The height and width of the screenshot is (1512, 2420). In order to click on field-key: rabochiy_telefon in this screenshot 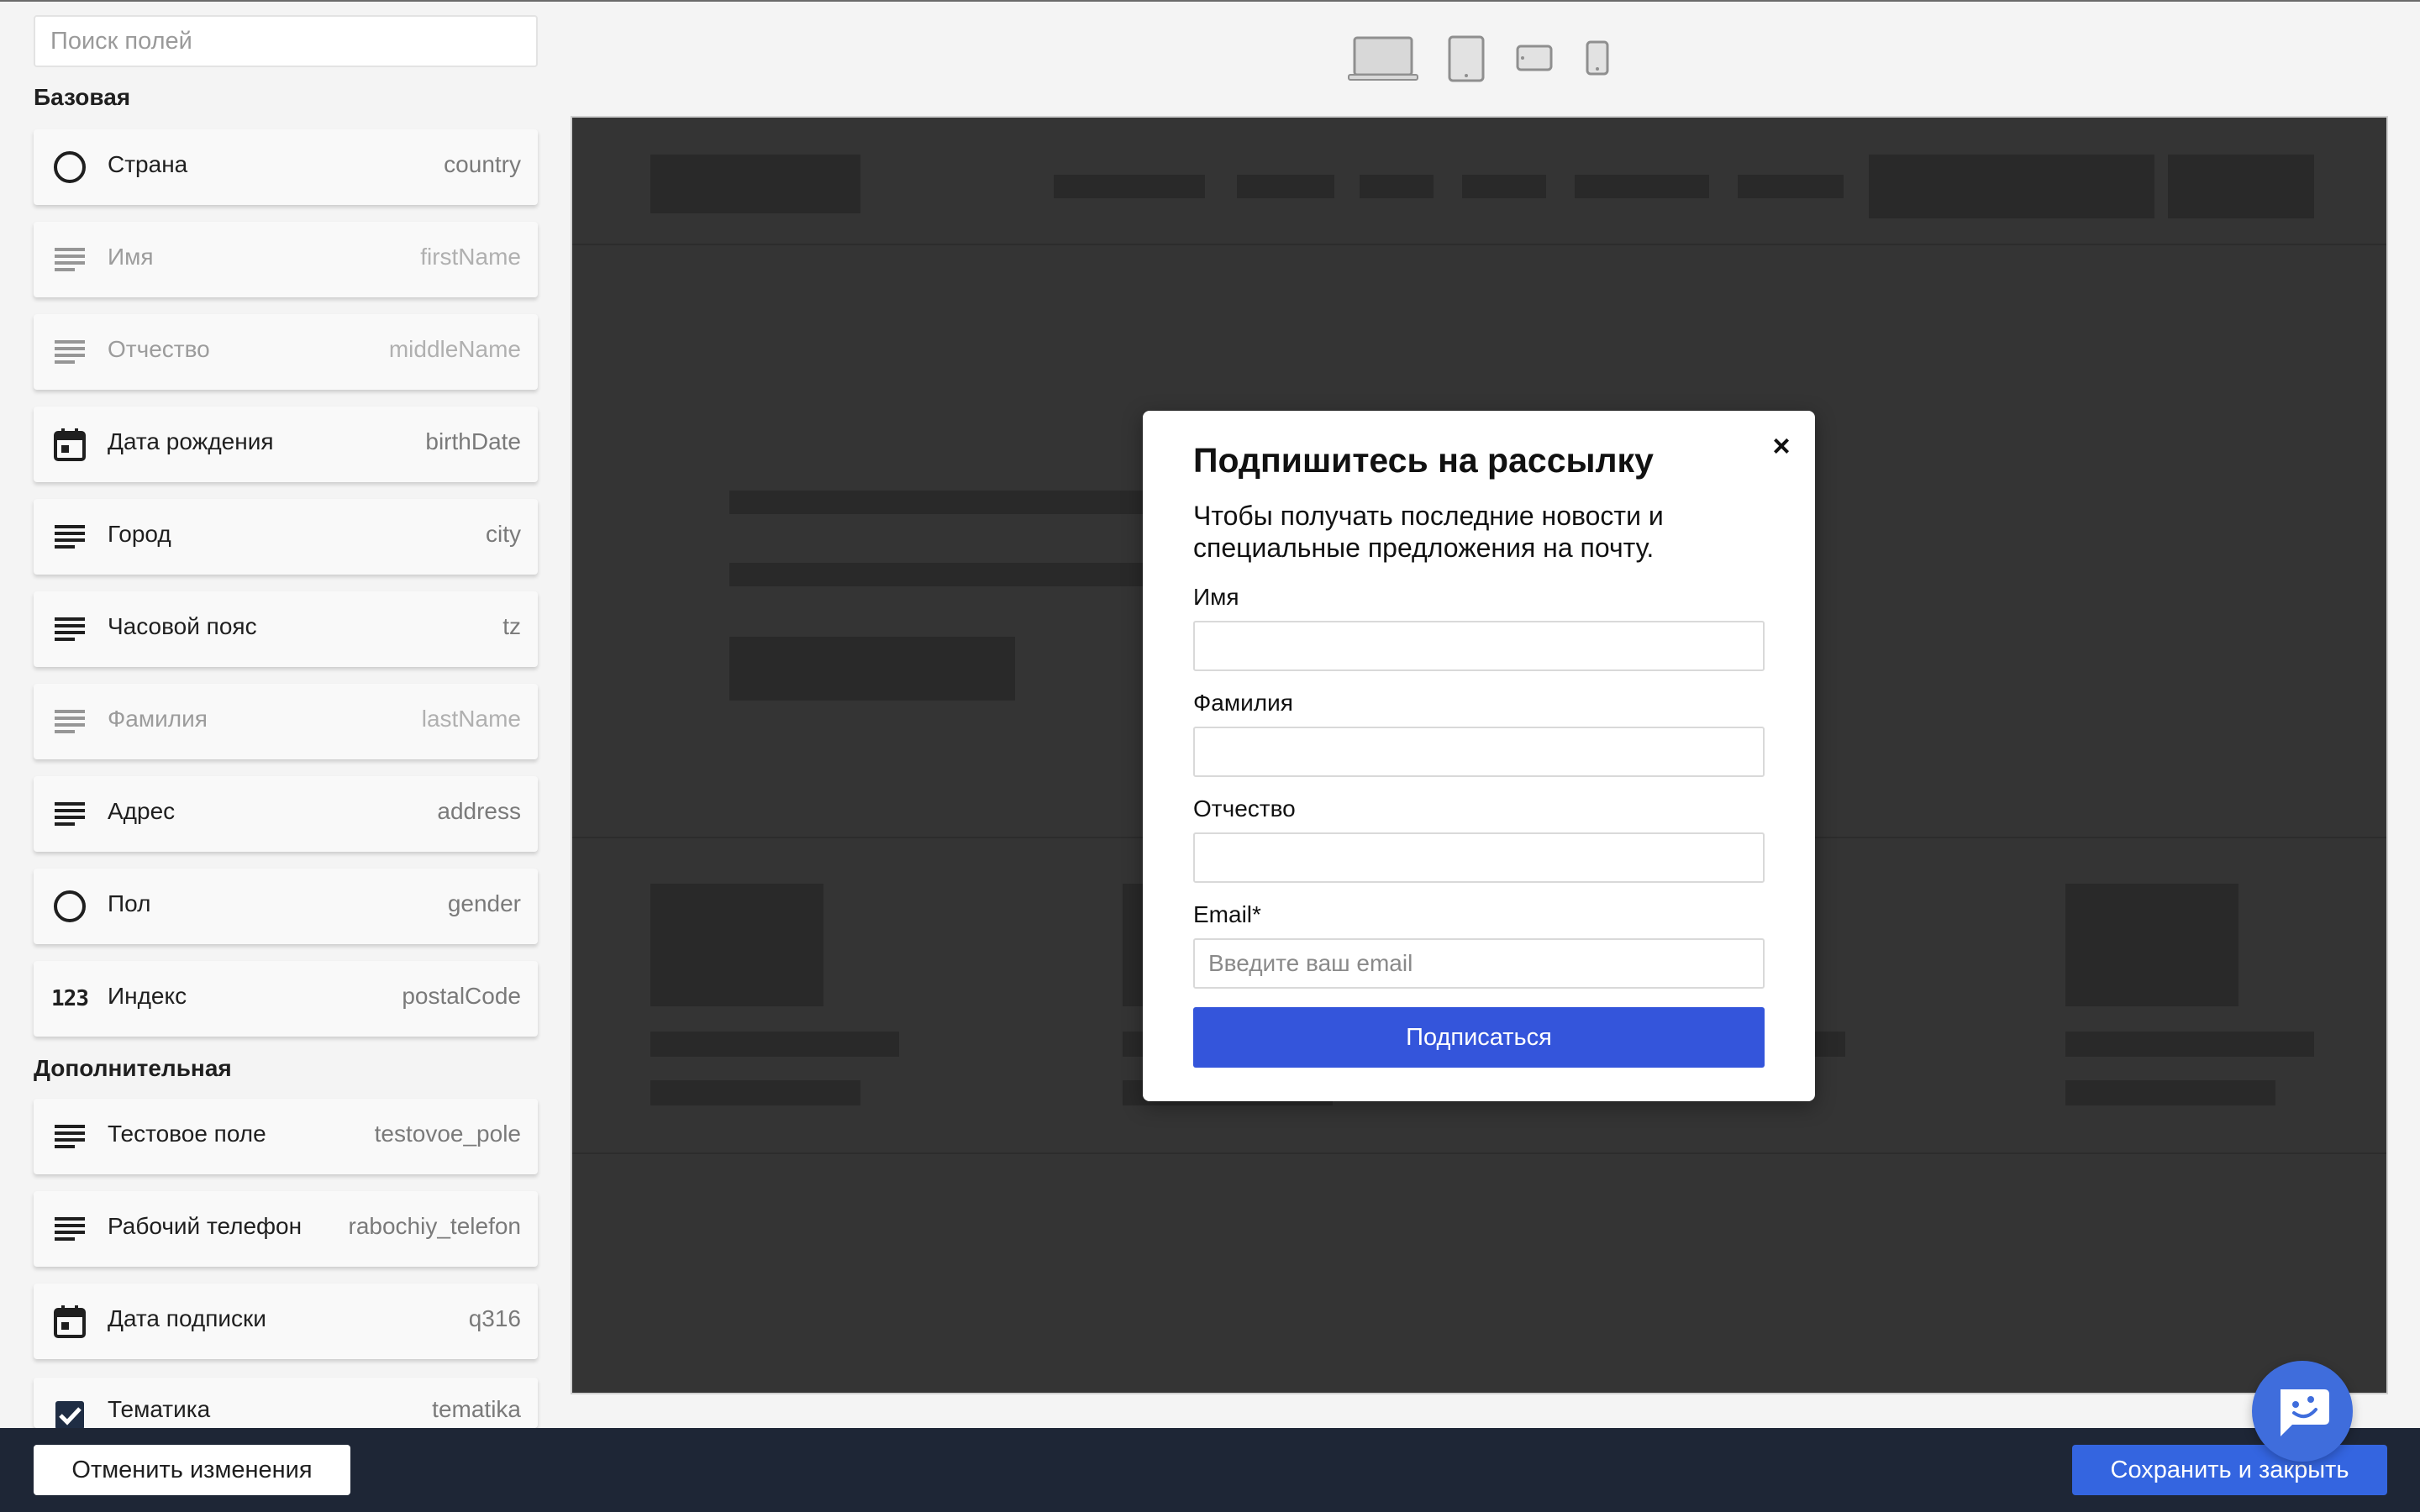, I will do `click(435, 1226)`.